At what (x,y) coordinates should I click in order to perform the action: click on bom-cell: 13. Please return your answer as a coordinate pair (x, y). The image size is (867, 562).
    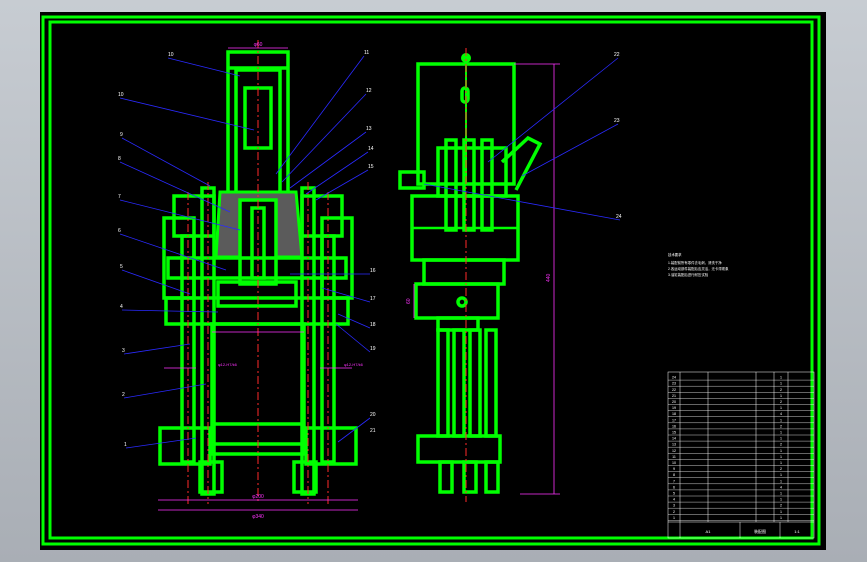
    Looking at the image, I should click on (674, 445).